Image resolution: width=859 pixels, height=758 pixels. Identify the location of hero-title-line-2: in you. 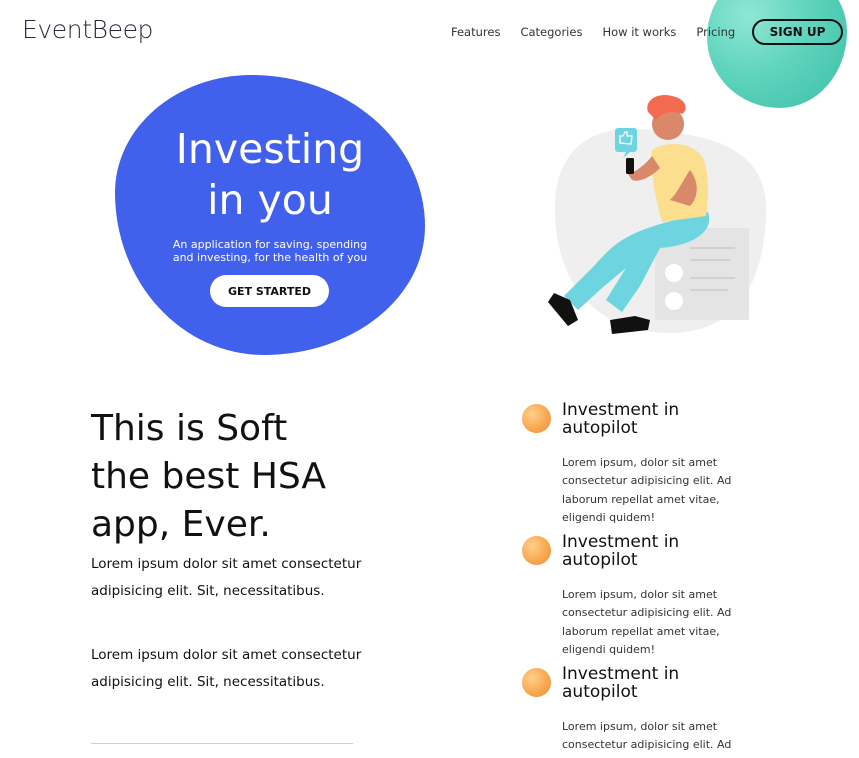
(270, 200).